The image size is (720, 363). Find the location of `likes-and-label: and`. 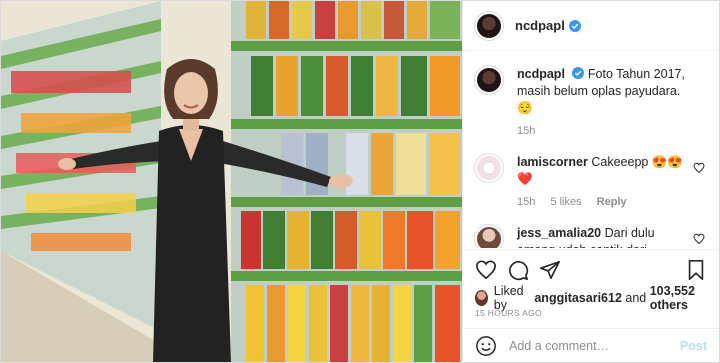

likes-and-label: and is located at coordinates (636, 298).